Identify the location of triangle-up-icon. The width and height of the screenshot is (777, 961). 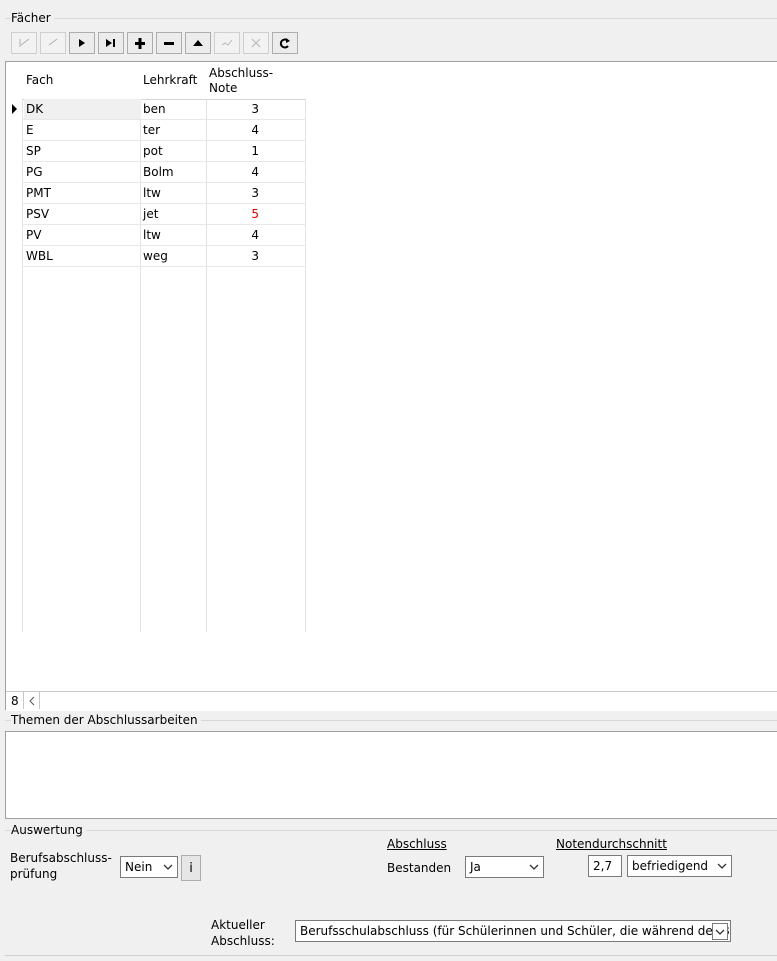
(198, 43).